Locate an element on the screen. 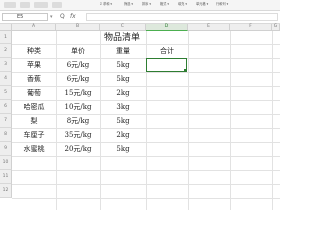 This screenshot has height=240, width=320. paste-button is located at coordinates (10, 5).